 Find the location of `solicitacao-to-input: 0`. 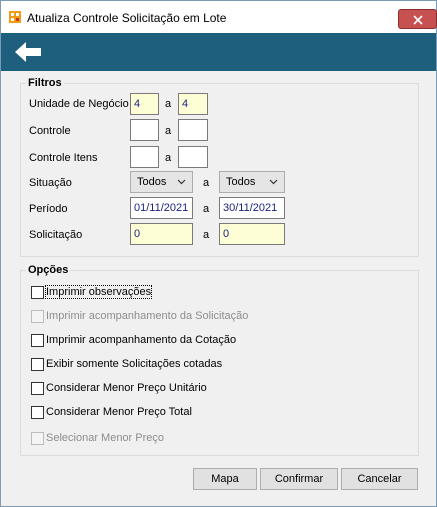

solicitacao-to-input: 0 is located at coordinates (252, 234).